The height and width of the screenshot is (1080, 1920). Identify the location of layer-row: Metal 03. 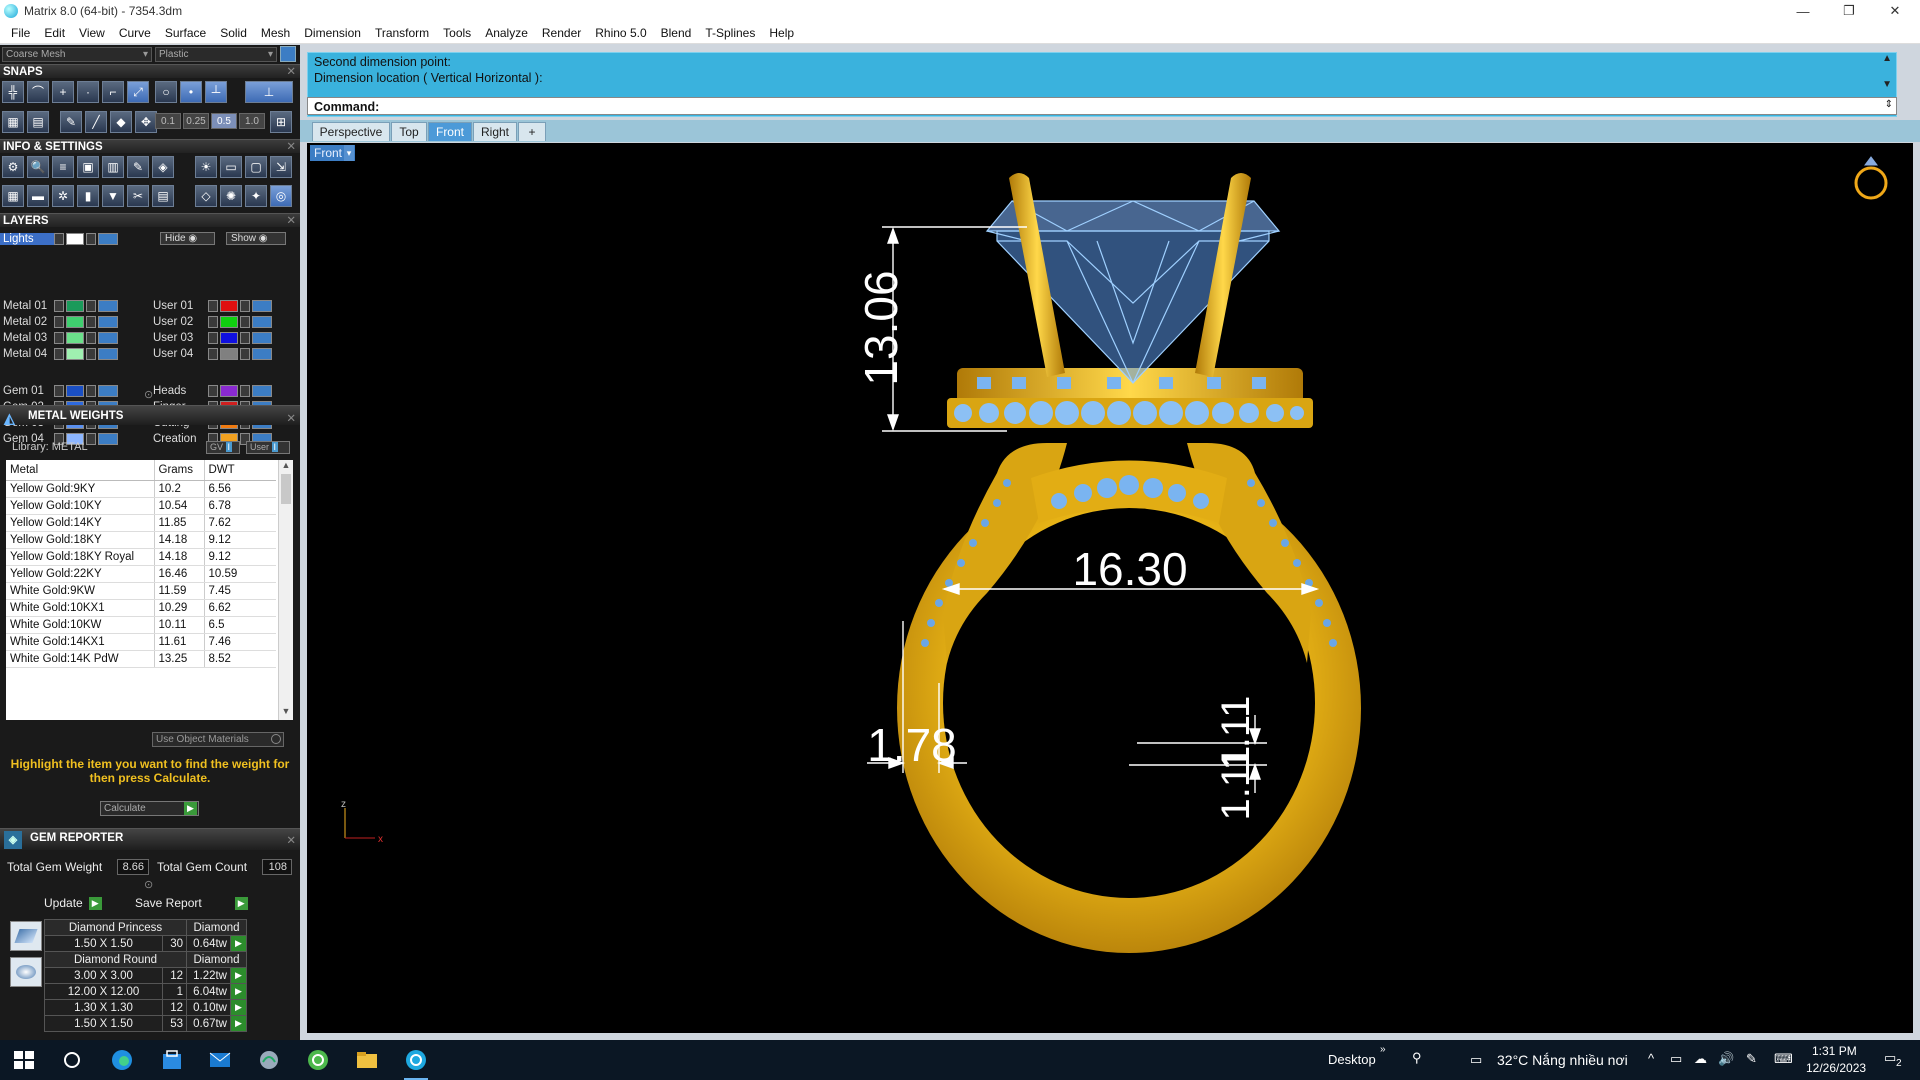
(59, 337).